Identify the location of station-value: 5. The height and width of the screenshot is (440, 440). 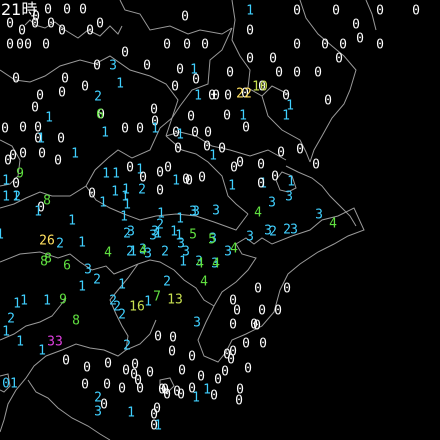
(212, 240).